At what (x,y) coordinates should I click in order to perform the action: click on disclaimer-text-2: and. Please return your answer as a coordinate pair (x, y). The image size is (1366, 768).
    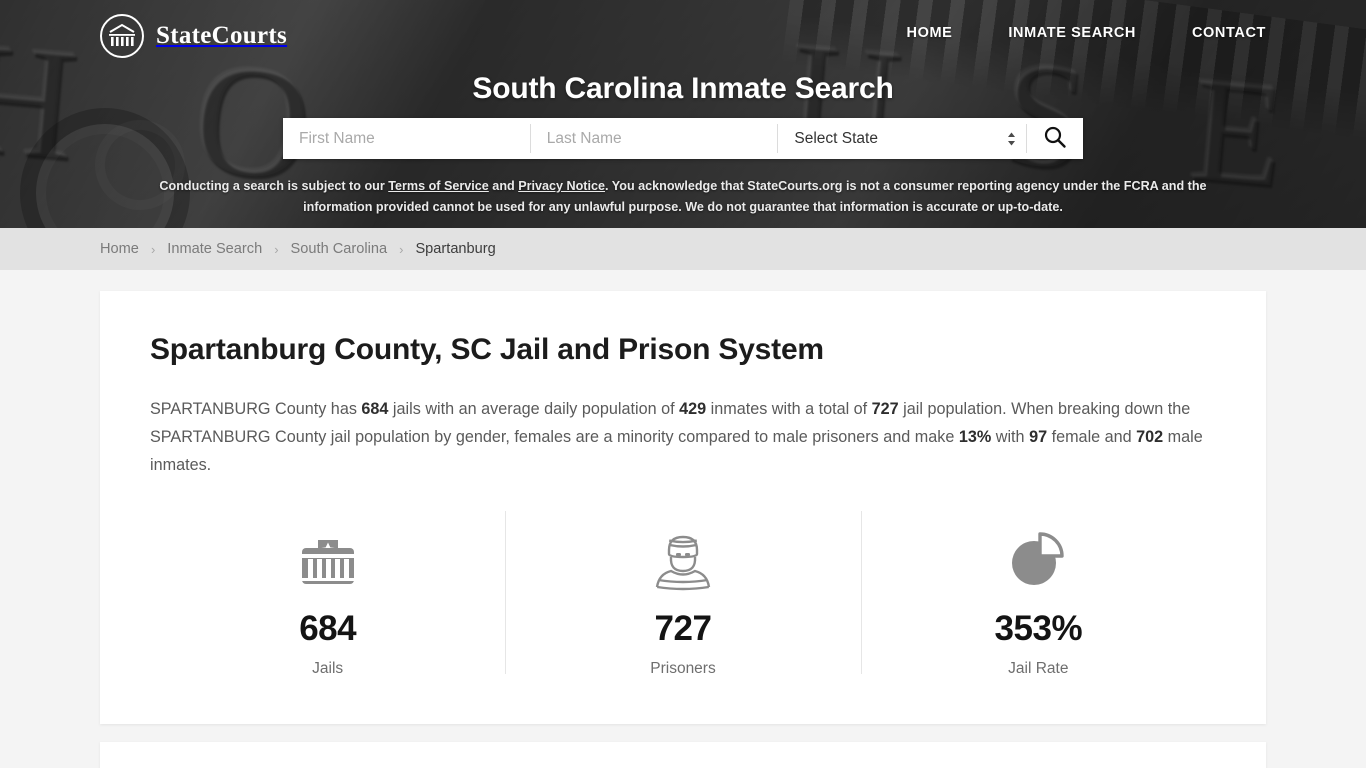
    Looking at the image, I should click on (503, 186).